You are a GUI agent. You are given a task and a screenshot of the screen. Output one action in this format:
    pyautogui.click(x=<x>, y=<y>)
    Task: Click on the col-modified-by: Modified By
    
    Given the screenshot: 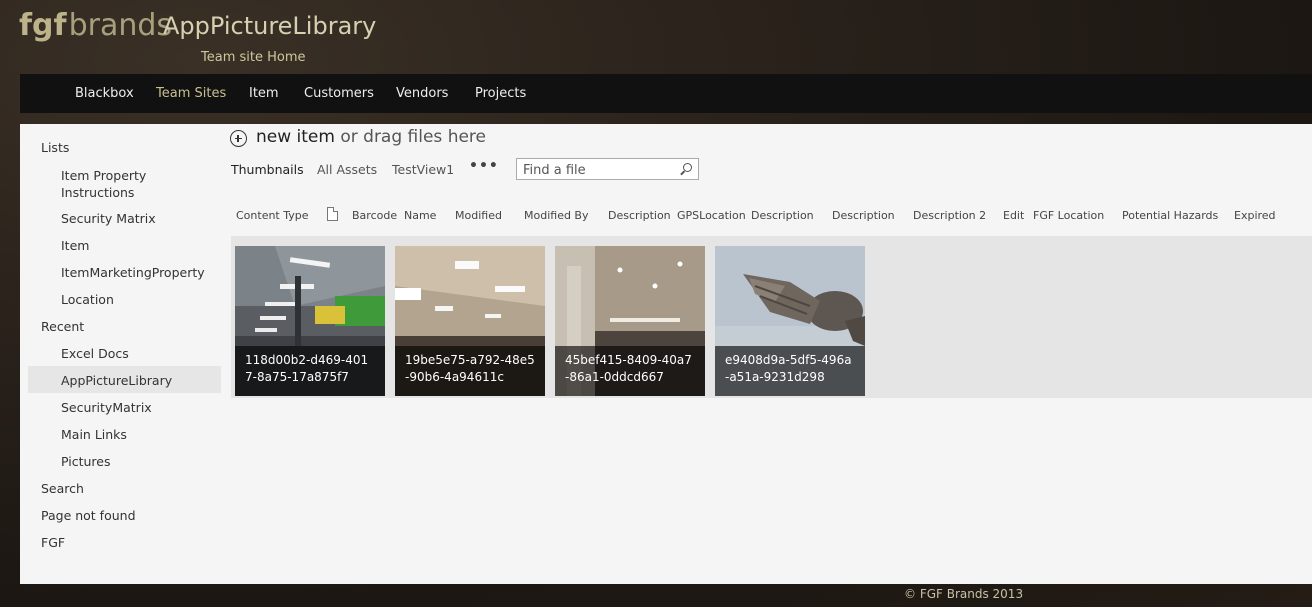 What is the action you would take?
    pyautogui.click(x=556, y=215)
    